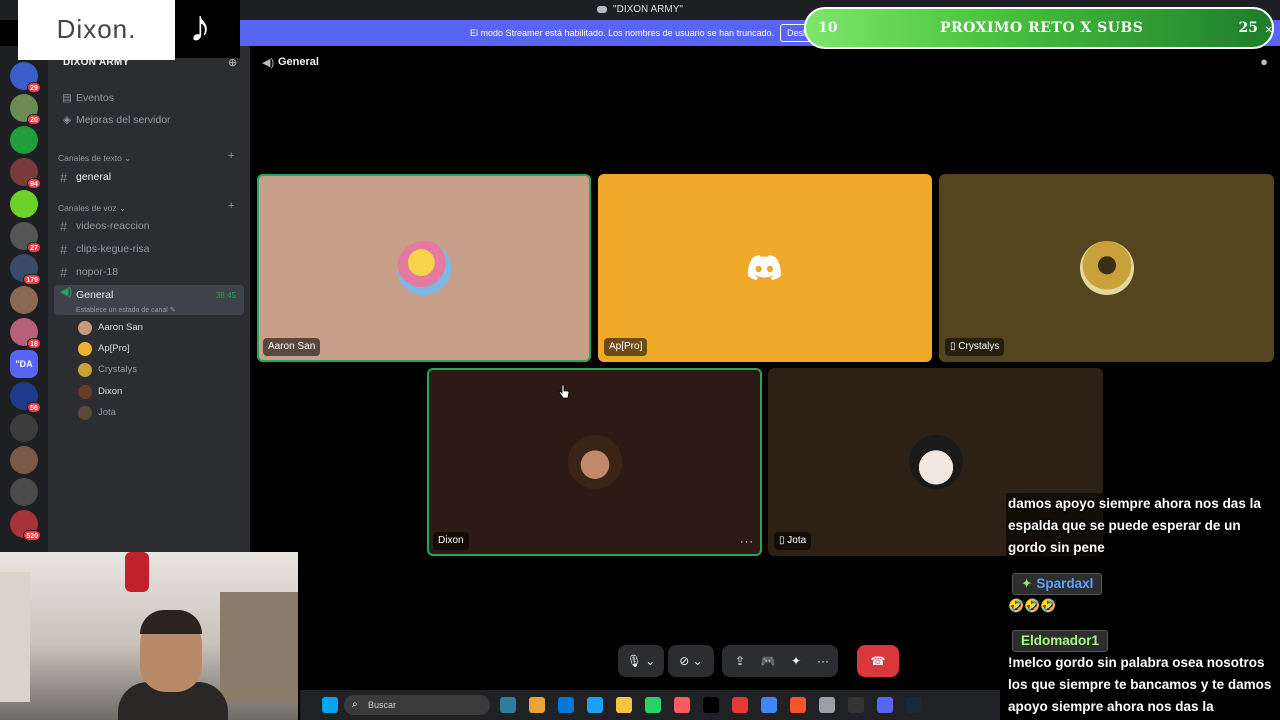 This screenshot has height=720, width=1280. I want to click on unread-badge: 179, so click(32, 279).